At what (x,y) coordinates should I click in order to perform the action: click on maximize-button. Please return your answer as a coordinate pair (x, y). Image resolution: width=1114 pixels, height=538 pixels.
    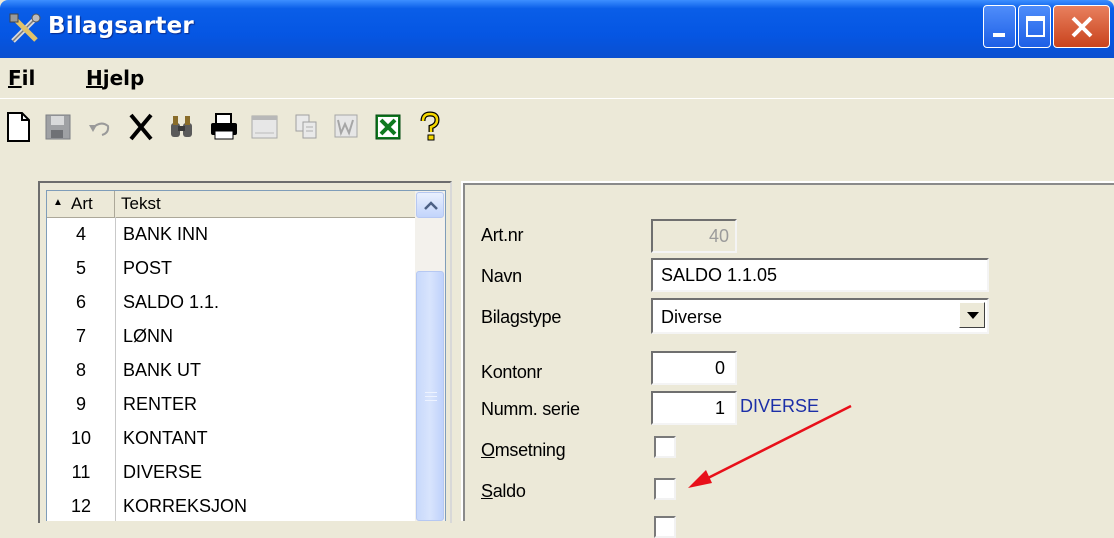
    Looking at the image, I should click on (1034, 26).